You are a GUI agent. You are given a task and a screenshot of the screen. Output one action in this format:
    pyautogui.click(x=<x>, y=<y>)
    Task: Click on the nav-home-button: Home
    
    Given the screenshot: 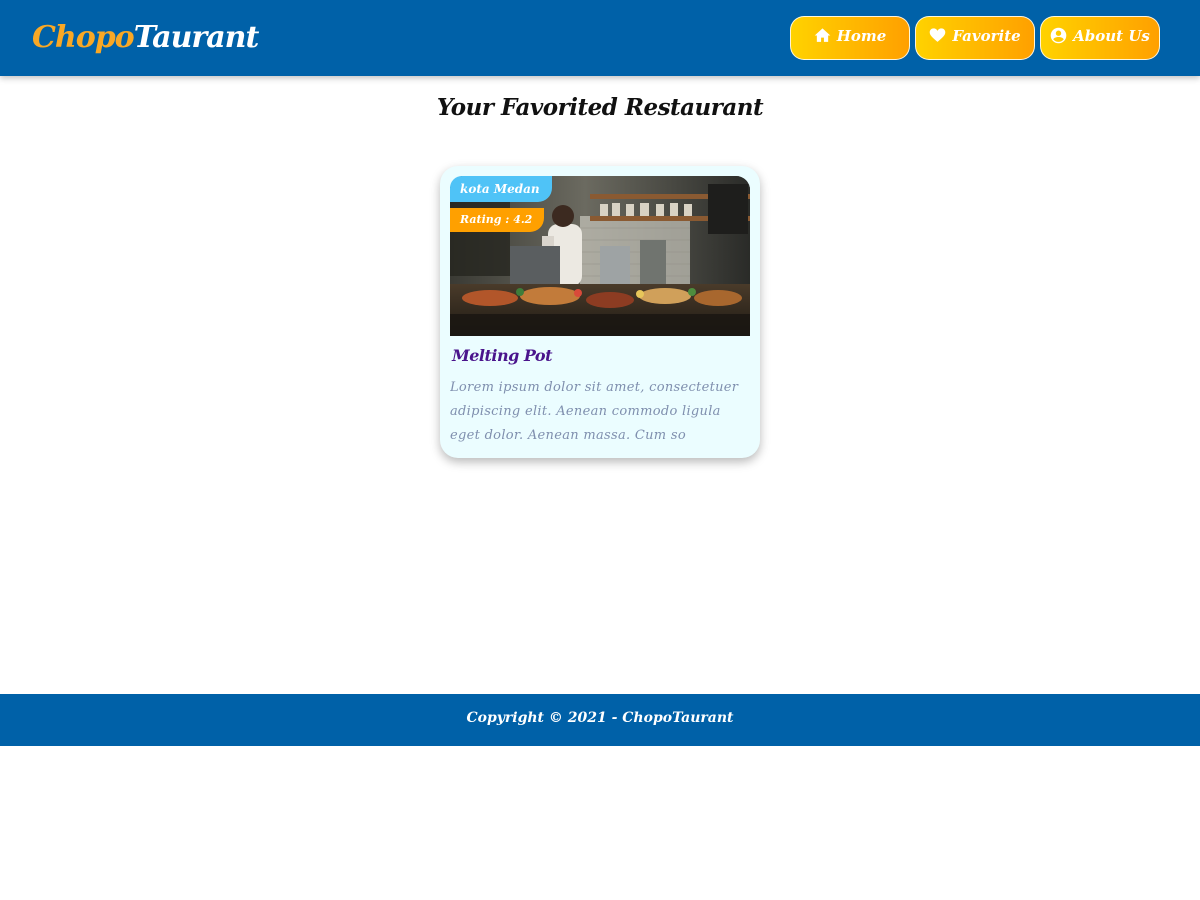 What is the action you would take?
    pyautogui.click(x=850, y=38)
    